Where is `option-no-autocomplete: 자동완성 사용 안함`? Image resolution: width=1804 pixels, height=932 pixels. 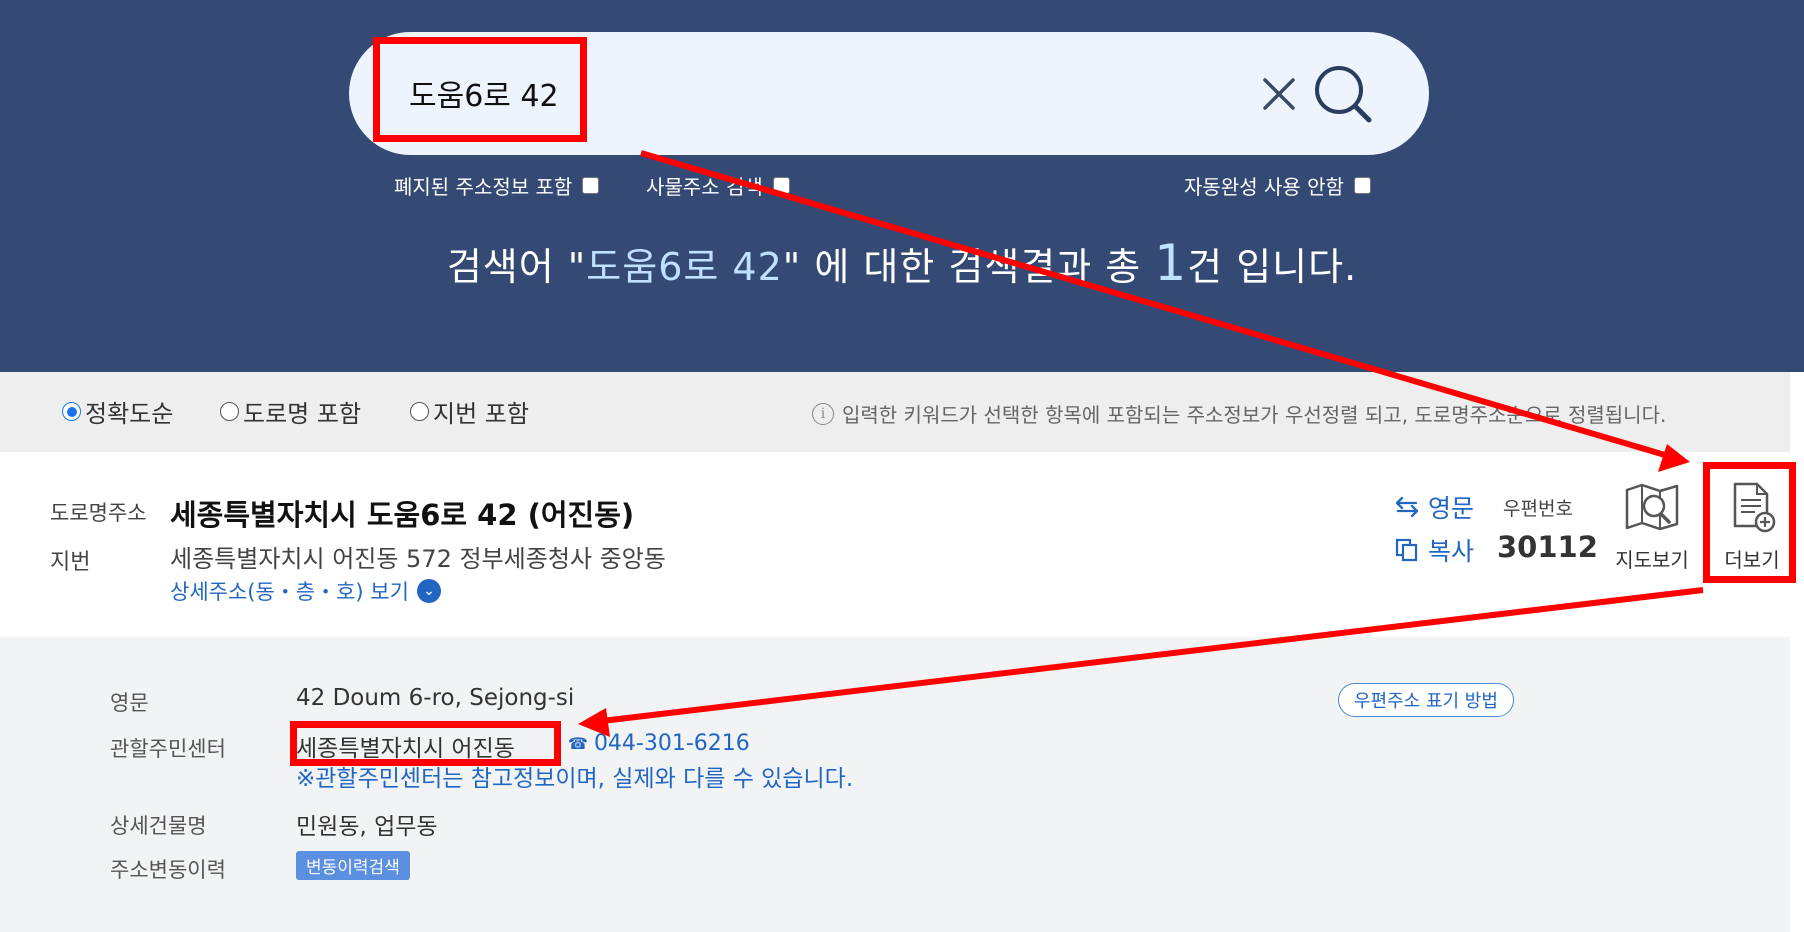 option-no-autocomplete: 자동완성 사용 안함 is located at coordinates (1277, 185).